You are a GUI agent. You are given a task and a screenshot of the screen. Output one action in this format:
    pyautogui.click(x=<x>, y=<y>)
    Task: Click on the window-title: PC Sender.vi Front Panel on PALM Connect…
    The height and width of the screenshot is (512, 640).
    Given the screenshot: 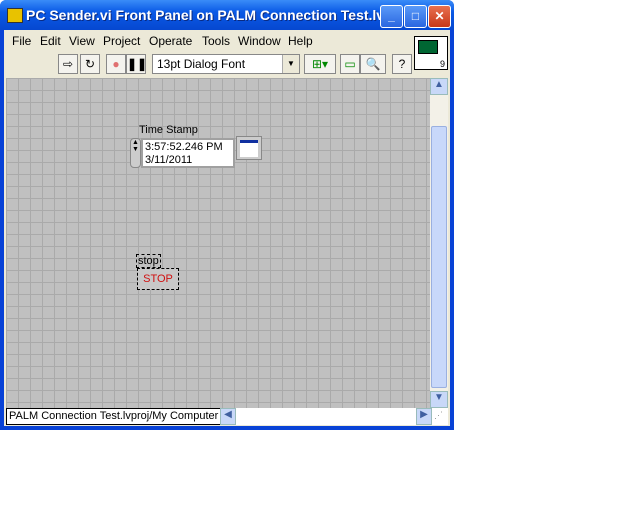 What is the action you would take?
    pyautogui.click(x=210, y=15)
    